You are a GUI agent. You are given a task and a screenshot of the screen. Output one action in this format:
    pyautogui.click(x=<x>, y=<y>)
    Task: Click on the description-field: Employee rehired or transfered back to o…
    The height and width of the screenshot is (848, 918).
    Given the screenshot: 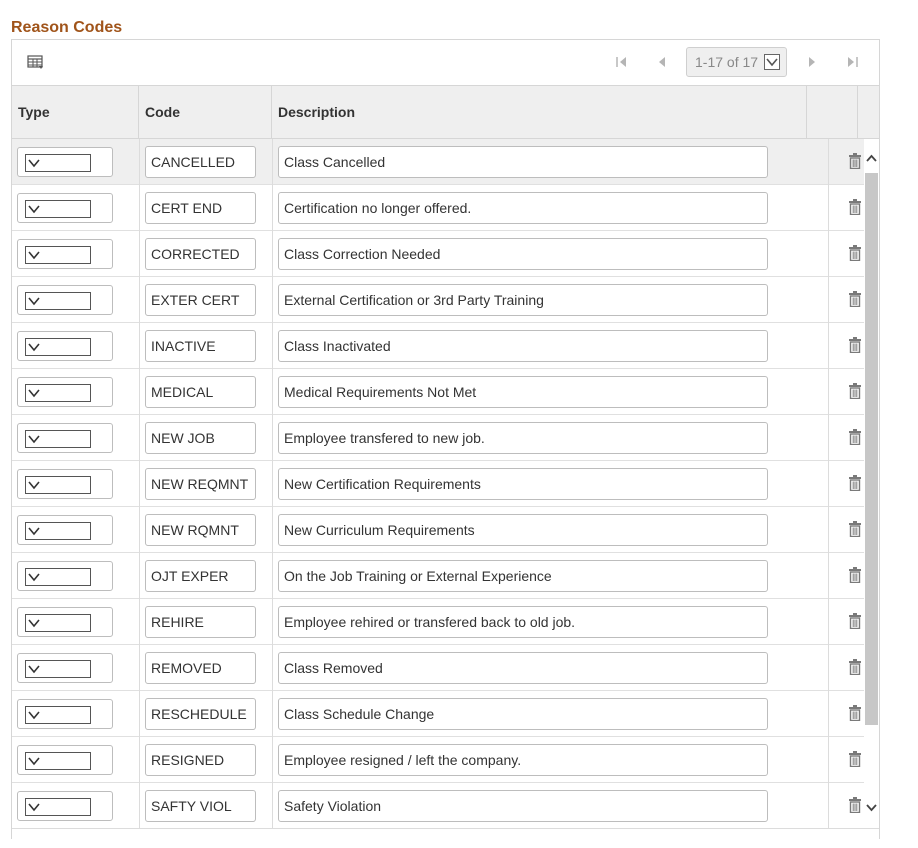 What is the action you would take?
    pyautogui.click(x=523, y=622)
    